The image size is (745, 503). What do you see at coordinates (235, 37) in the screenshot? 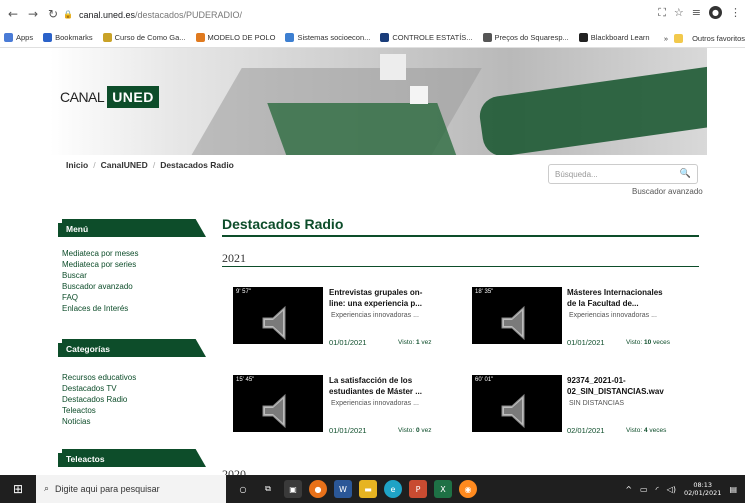
I see `bookmark-modelo: MODELO DE POLO` at bounding box center [235, 37].